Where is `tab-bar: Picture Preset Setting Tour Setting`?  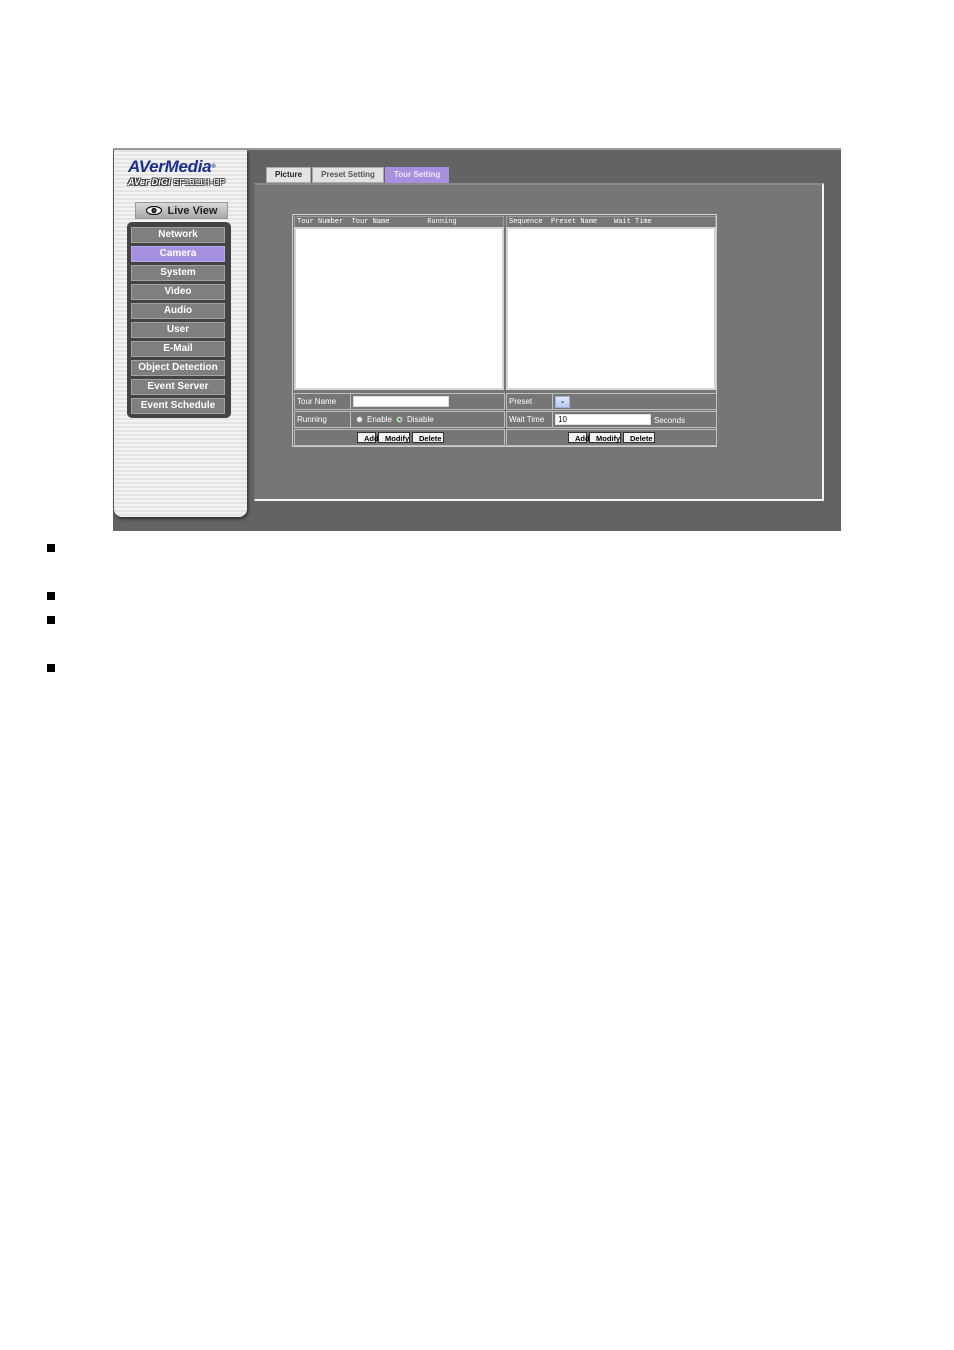 tab-bar: Picture Preset Setting Tour Setting is located at coordinates (358, 175).